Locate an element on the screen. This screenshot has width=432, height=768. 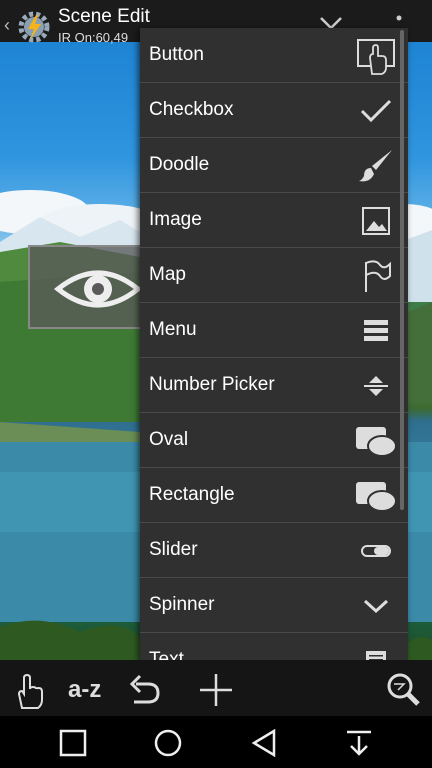
circle-icon is located at coordinates (168, 743).